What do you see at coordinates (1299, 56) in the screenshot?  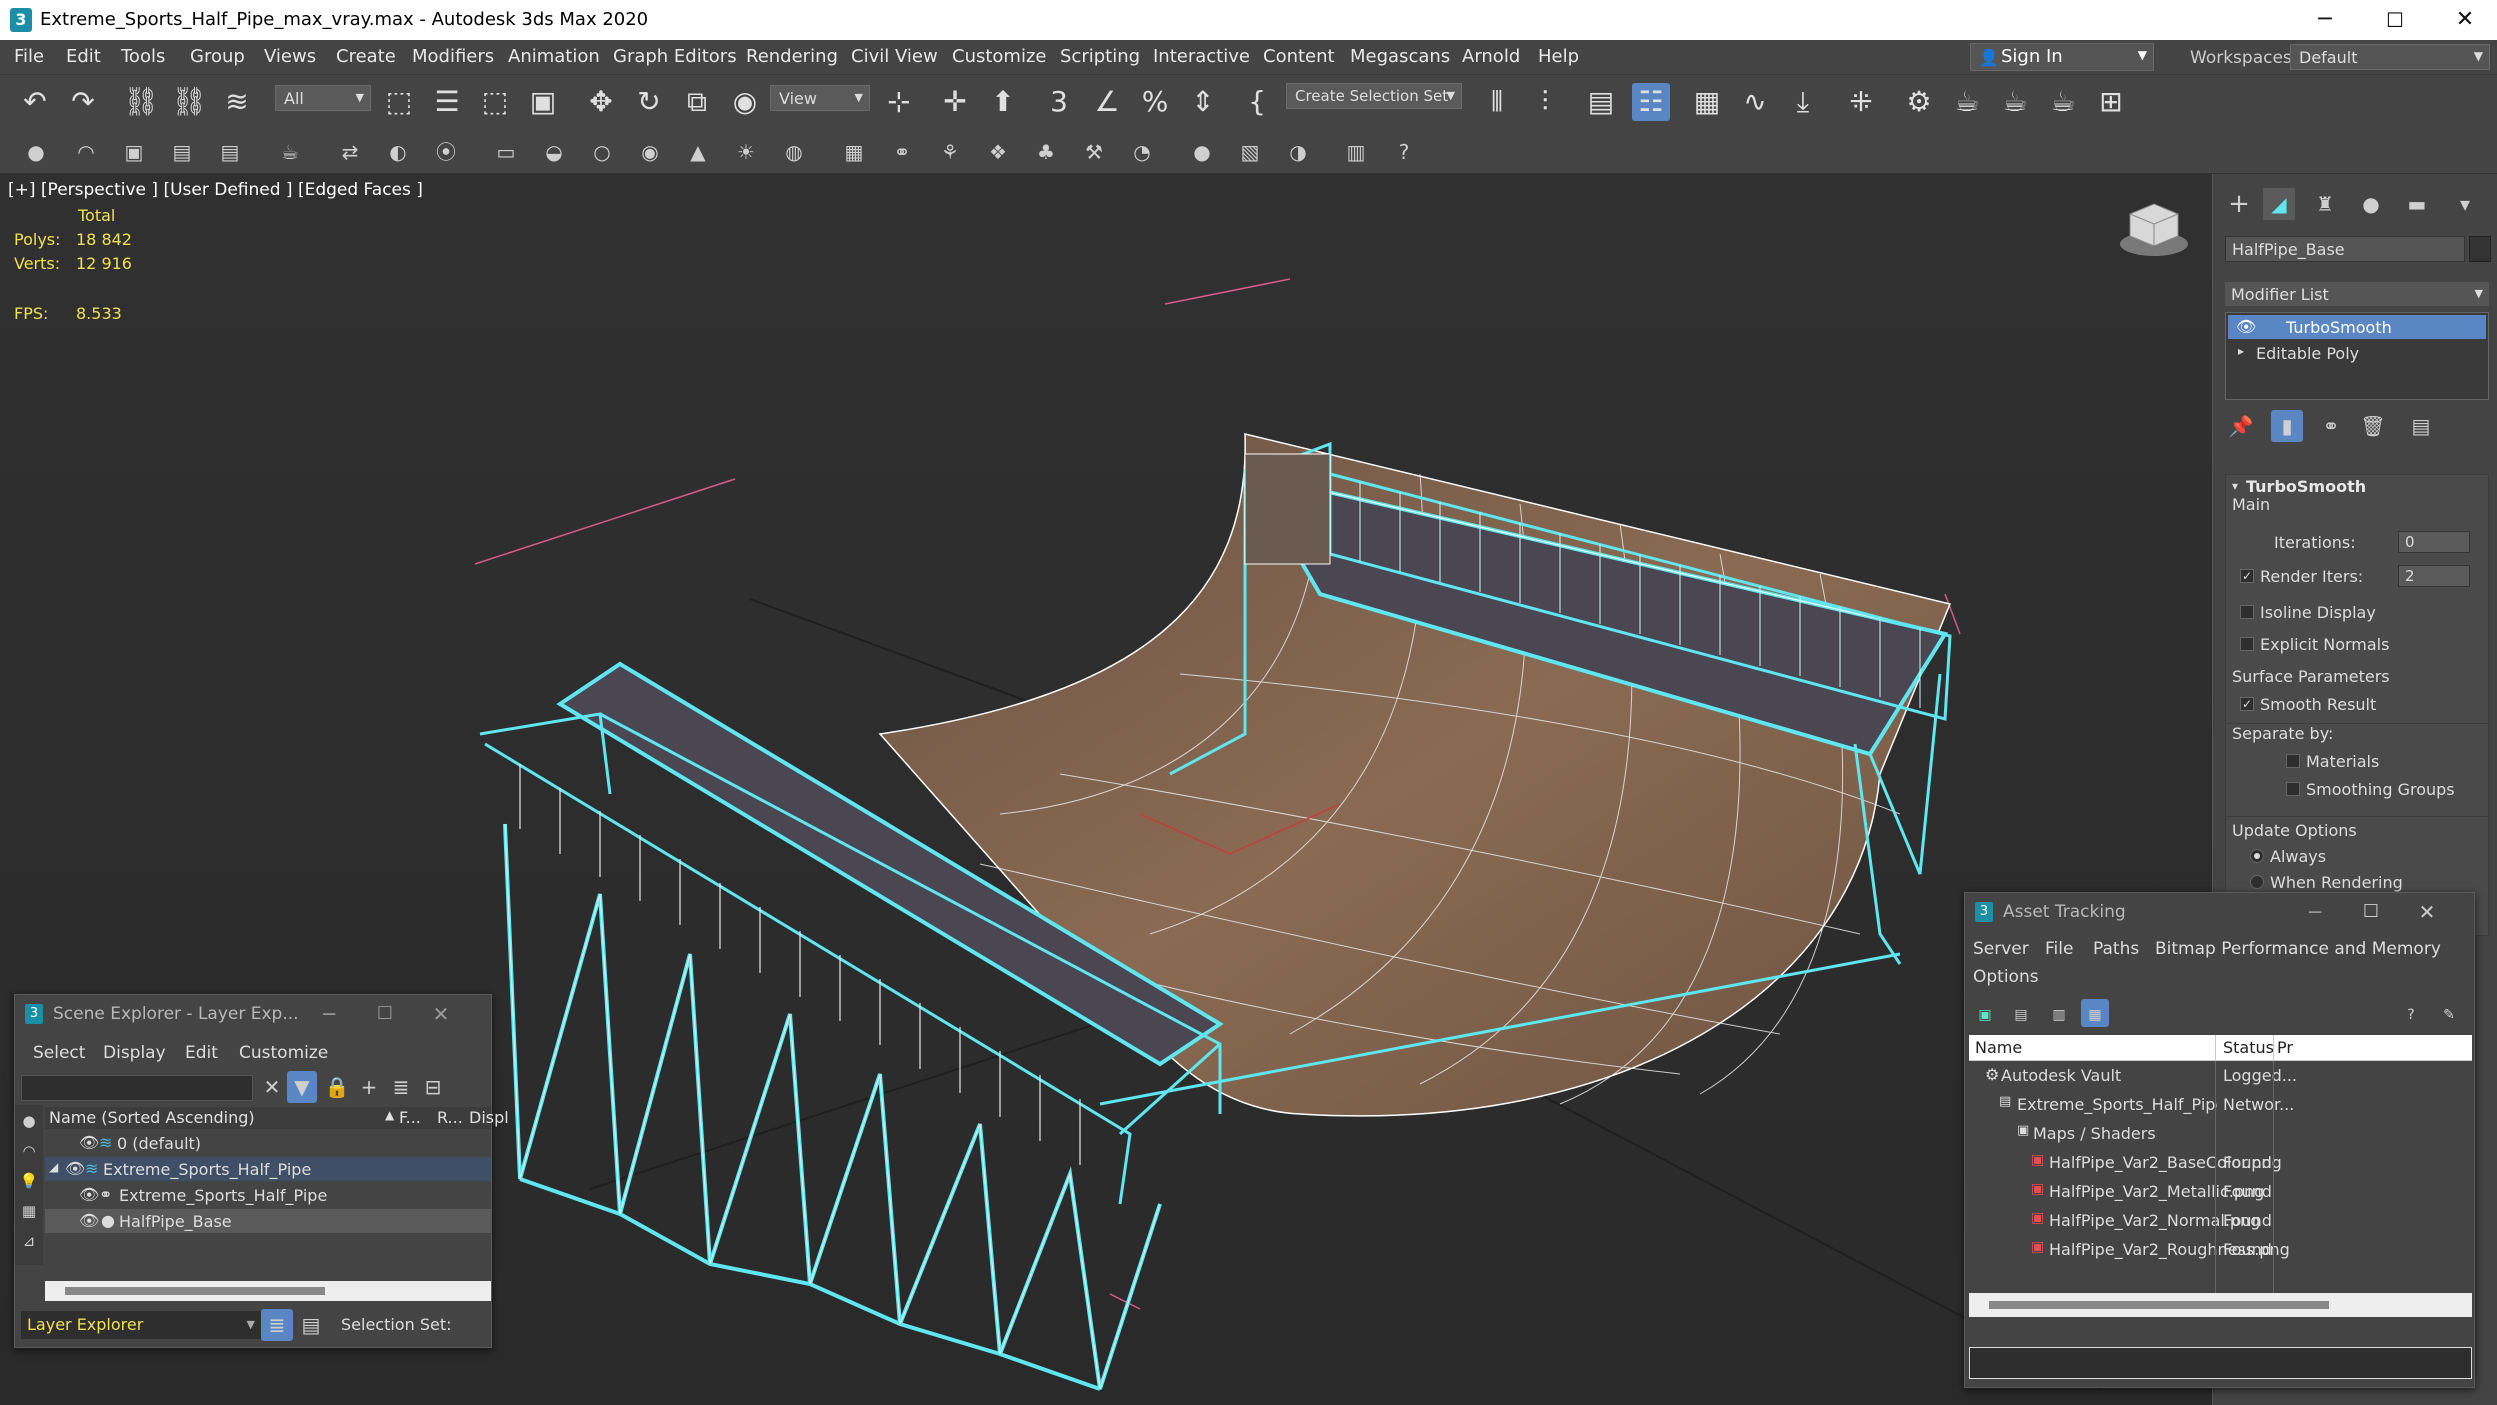 I see `menu-content: Content` at bounding box center [1299, 56].